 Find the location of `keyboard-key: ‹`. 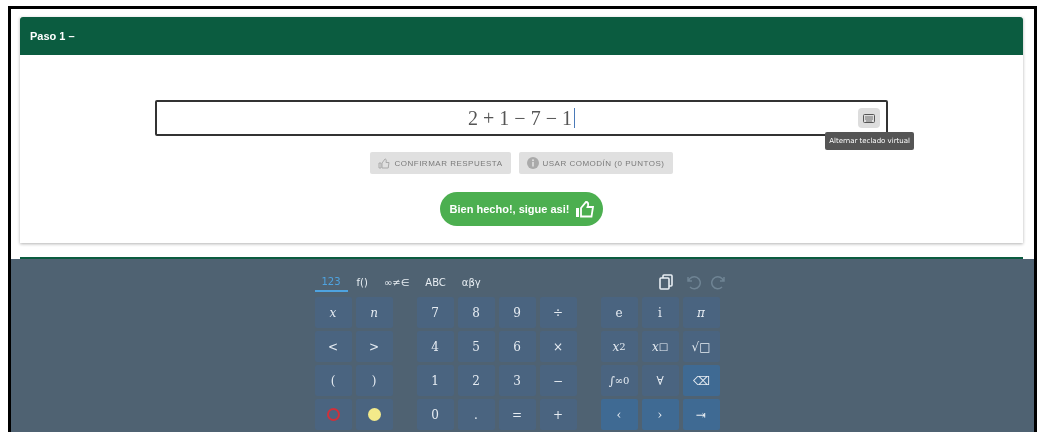

keyboard-key: ‹ is located at coordinates (619, 414).